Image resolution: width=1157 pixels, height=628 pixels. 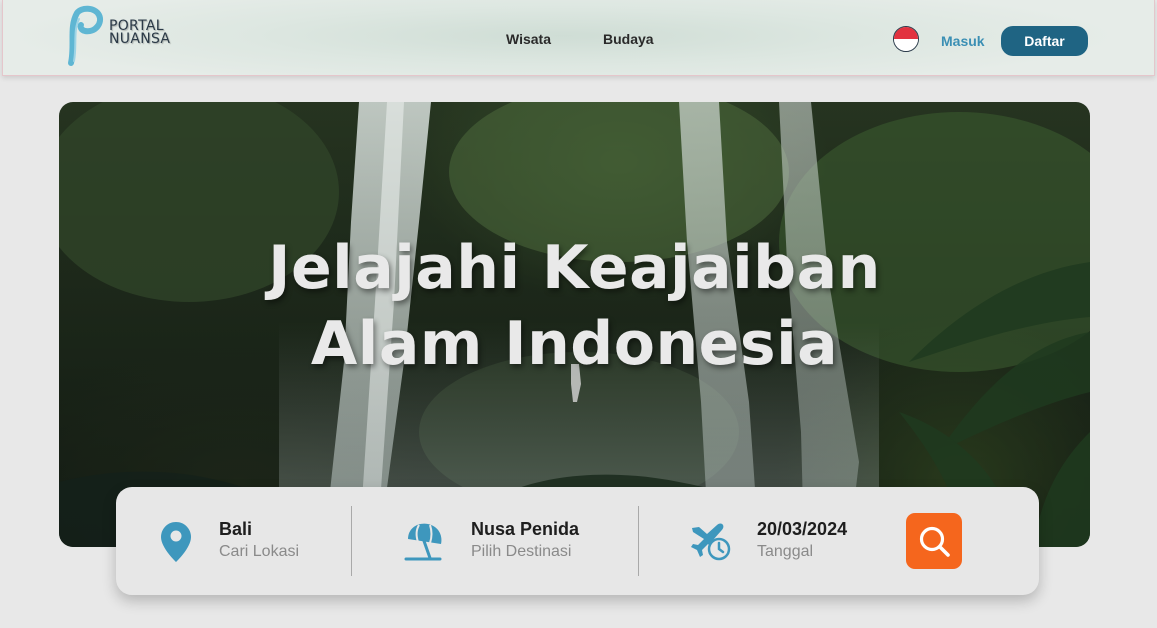 What do you see at coordinates (495, 541) in the screenshot?
I see `destination-field: Nusa Penida Pilih Destinasi` at bounding box center [495, 541].